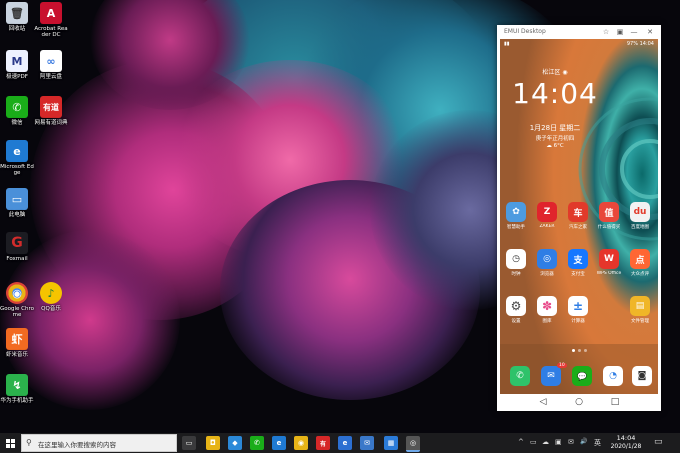 The width and height of the screenshot is (680, 453). Describe the element at coordinates (17, 343) in the screenshot. I see `desktop-icon-xiami: 虾 虾米音乐` at that location.